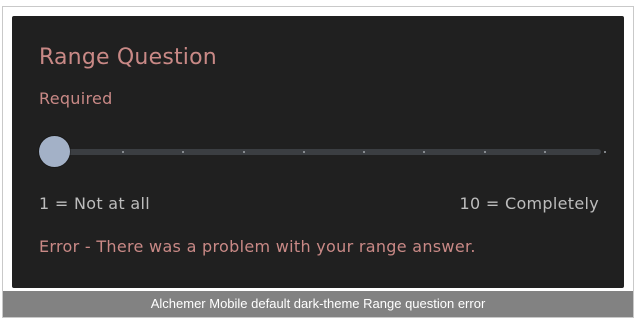  Describe the element at coordinates (76, 98) in the screenshot. I see `required-label: Required` at that location.